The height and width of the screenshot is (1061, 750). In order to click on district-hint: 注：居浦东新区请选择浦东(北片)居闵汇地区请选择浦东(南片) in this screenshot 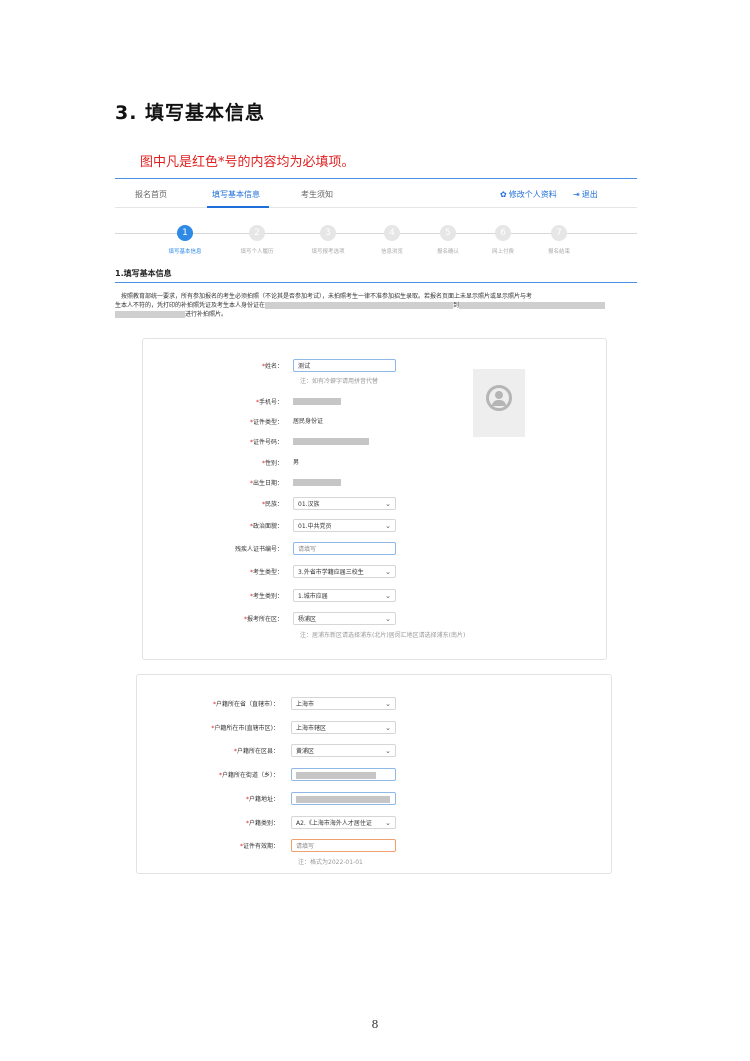, I will do `click(383, 635)`.